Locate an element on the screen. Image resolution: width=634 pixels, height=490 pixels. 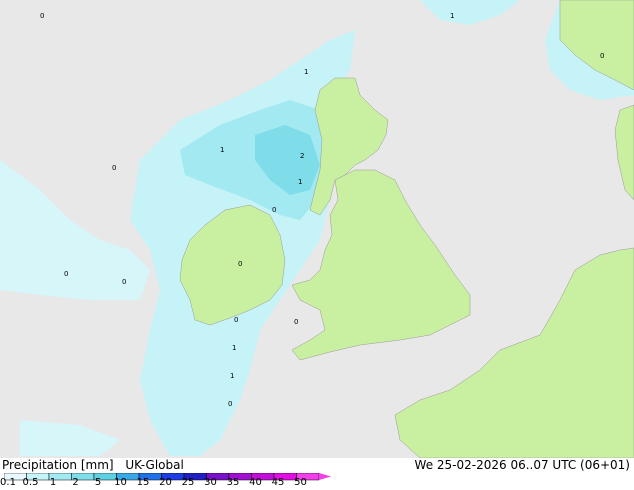
colorbar-tick-label: 15 is located at coordinates (143, 482).